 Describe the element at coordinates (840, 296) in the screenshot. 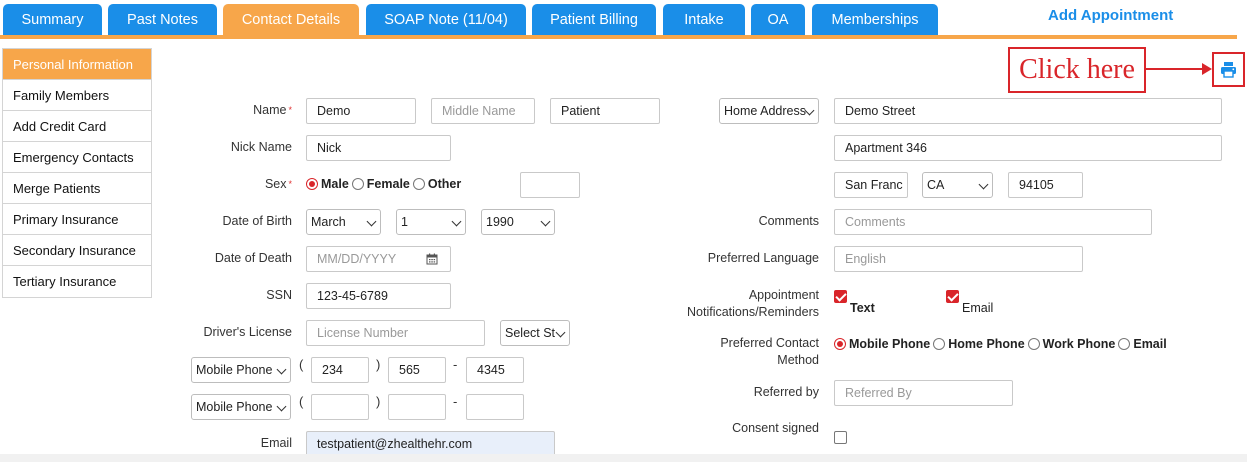

I see `notify-text-checkbox` at that location.